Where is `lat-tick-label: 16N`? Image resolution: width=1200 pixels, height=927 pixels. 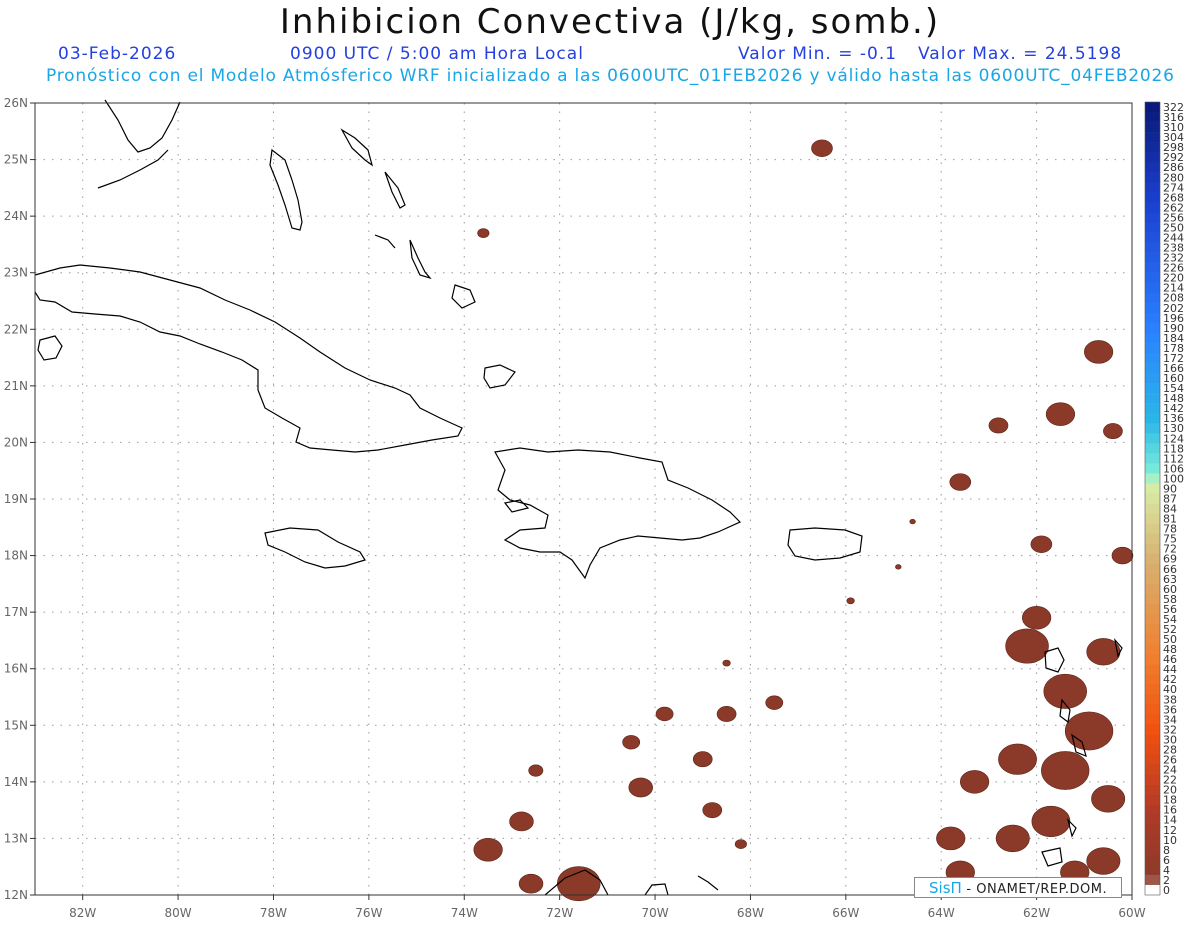 lat-tick-label: 16N is located at coordinates (16, 669).